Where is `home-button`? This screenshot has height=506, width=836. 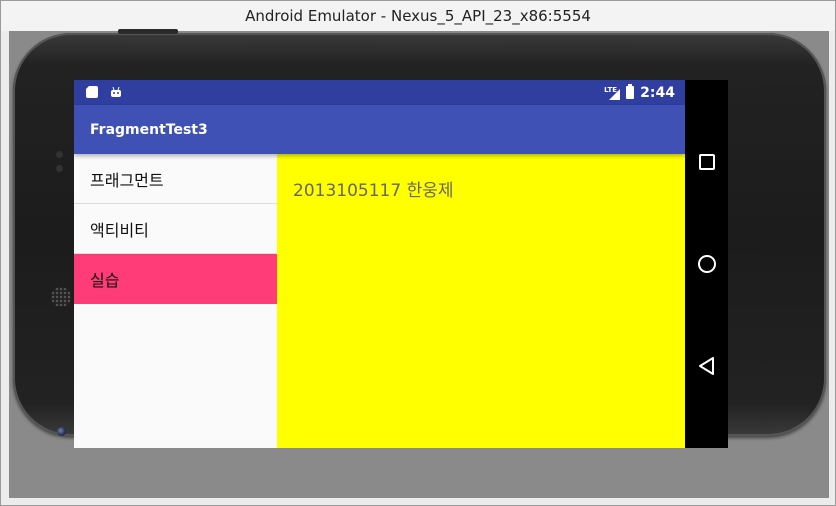
home-button is located at coordinates (706, 264).